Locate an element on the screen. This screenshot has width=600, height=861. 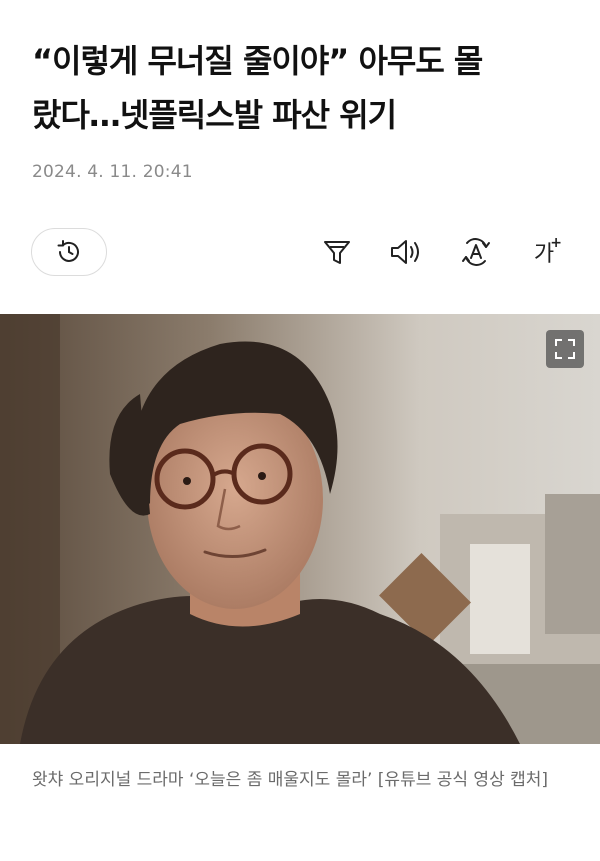
audio-button is located at coordinates (406, 252).